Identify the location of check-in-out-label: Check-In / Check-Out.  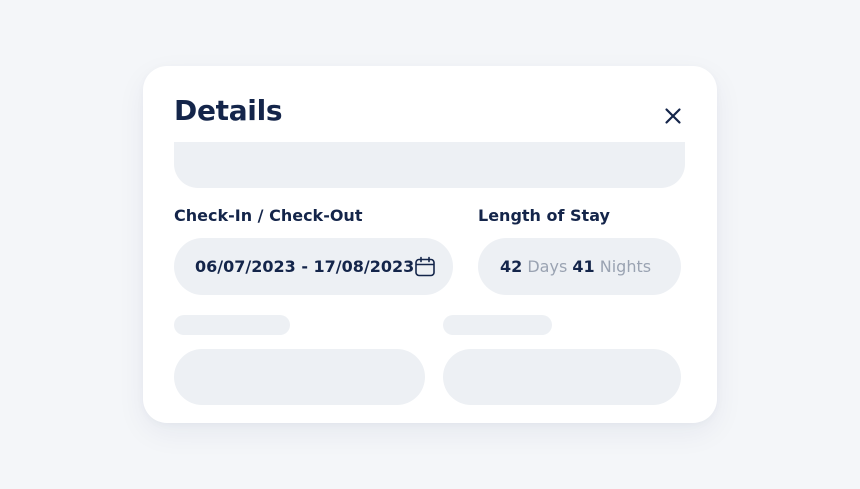
(268, 215).